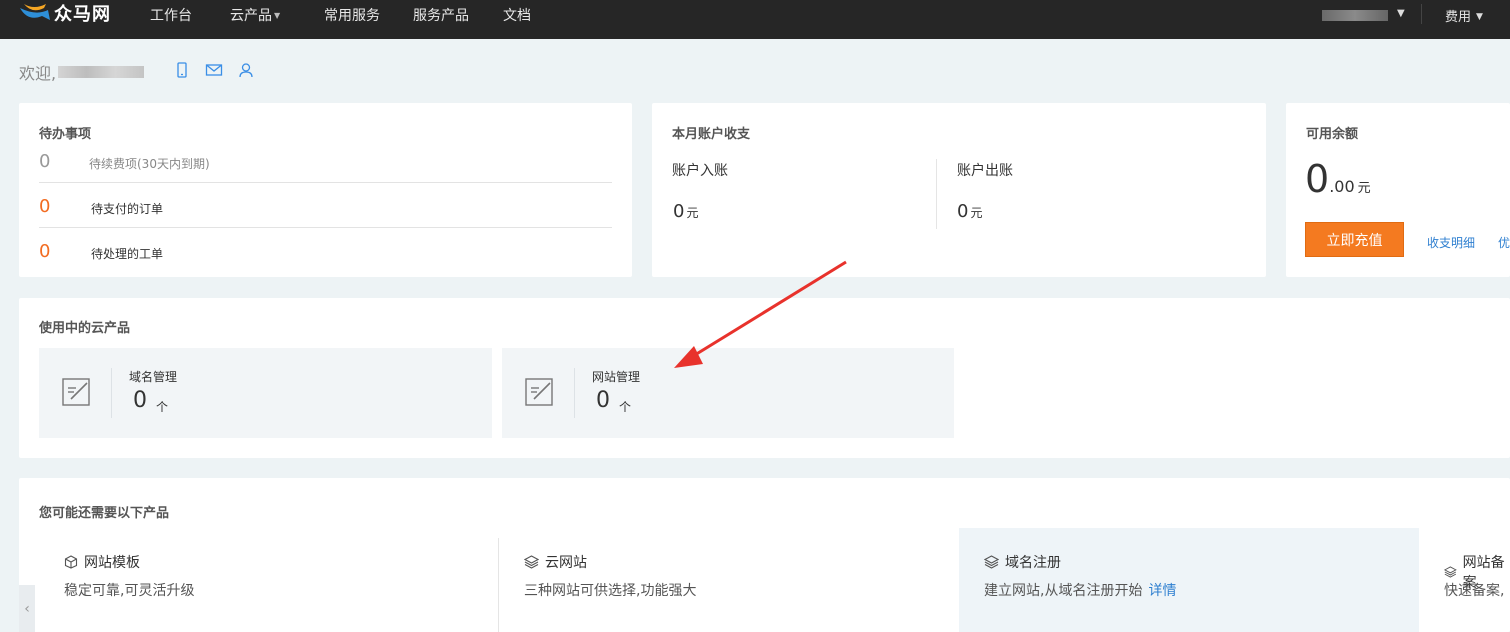 The height and width of the screenshot is (632, 1510). I want to click on products-in-use-title: 使用中的云产品, so click(85, 328).